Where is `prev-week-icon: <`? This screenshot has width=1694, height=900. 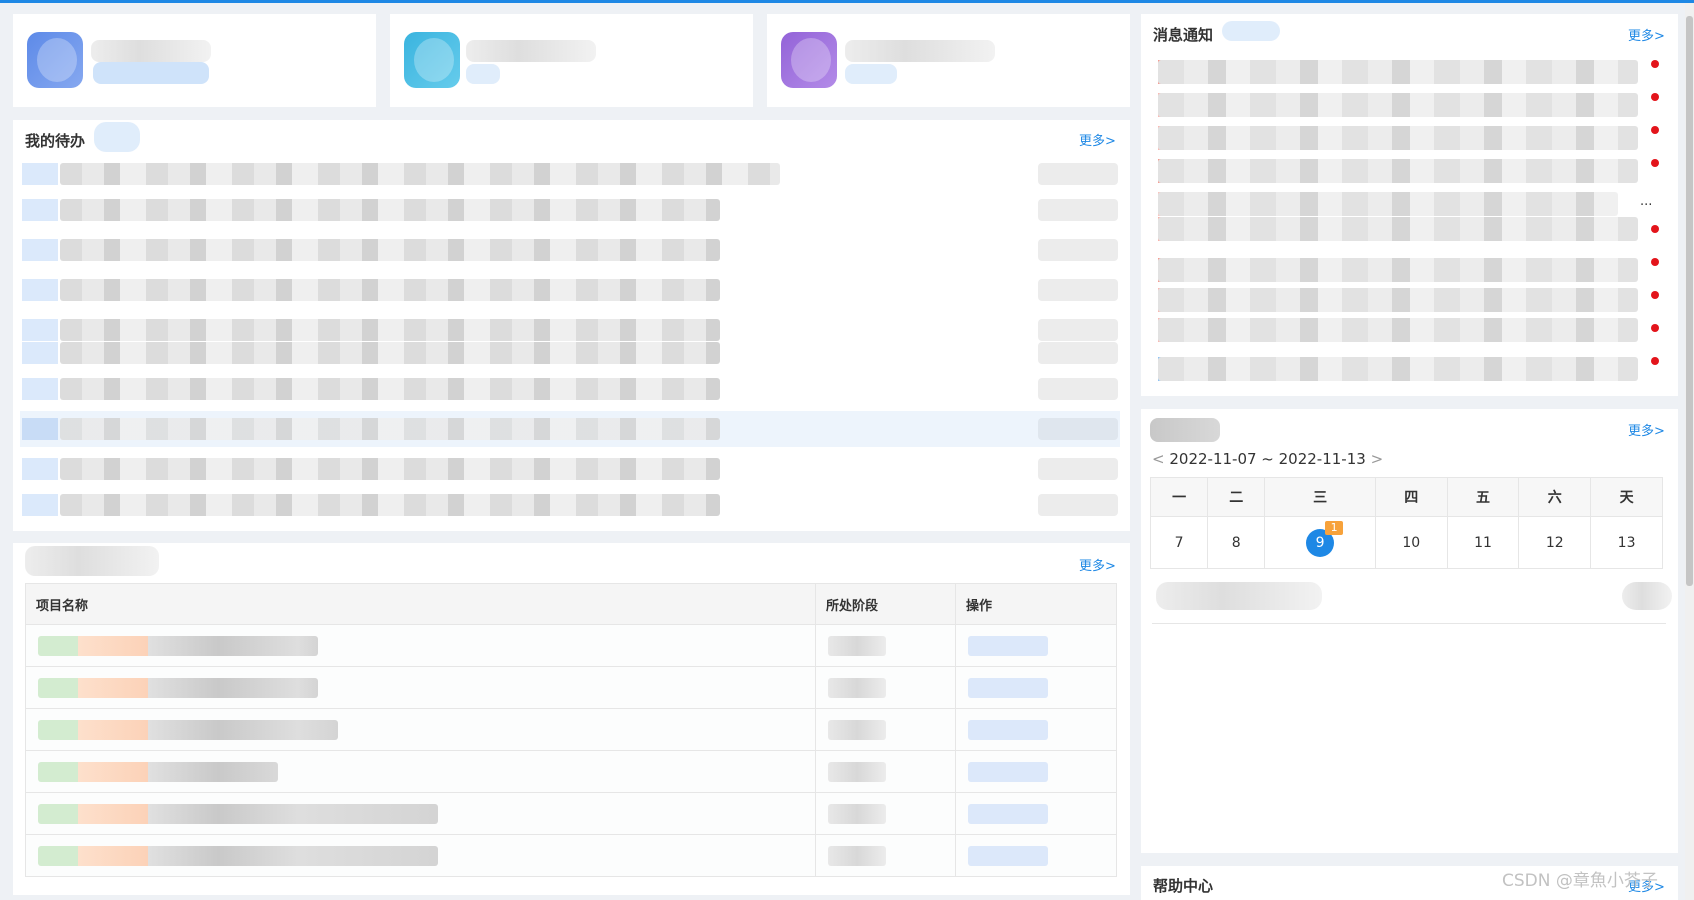 prev-week-icon: < is located at coordinates (1158, 459).